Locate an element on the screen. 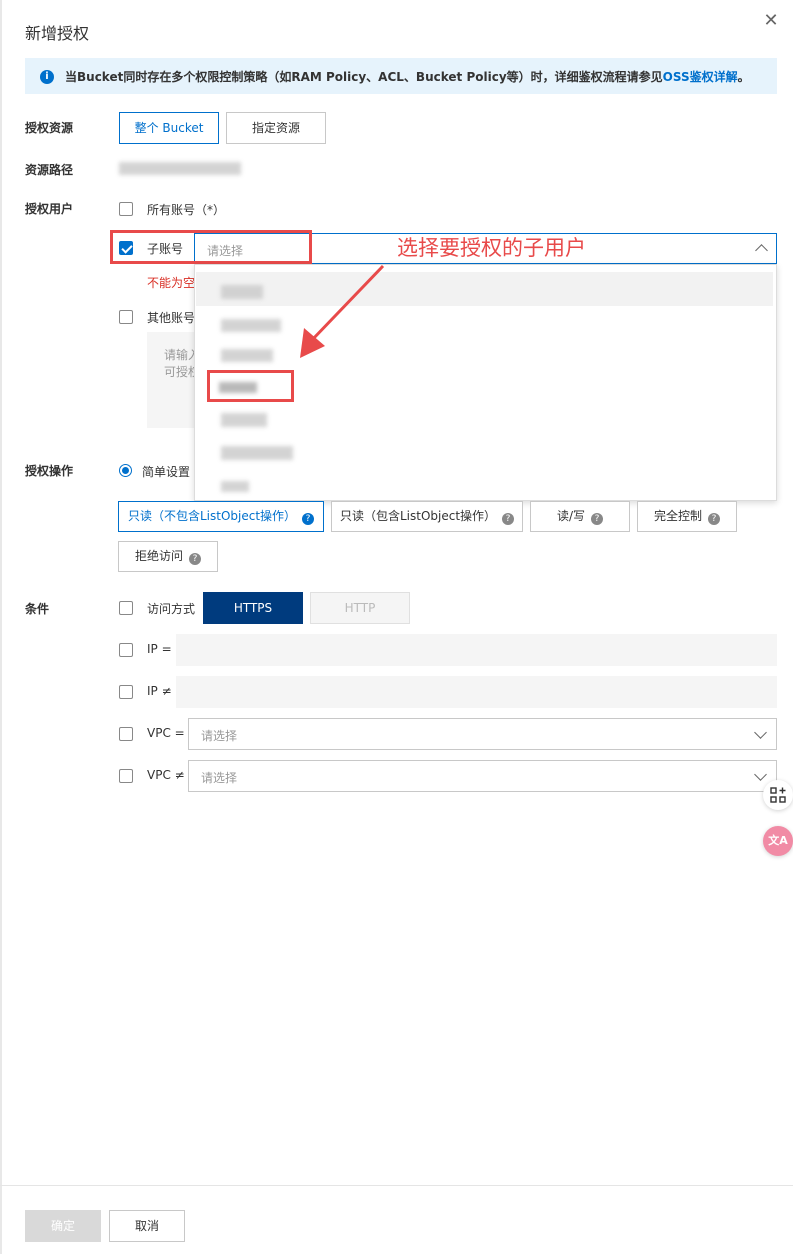 The width and height of the screenshot is (793, 1254). annotation-arrow-line is located at coordinates (347, 303).